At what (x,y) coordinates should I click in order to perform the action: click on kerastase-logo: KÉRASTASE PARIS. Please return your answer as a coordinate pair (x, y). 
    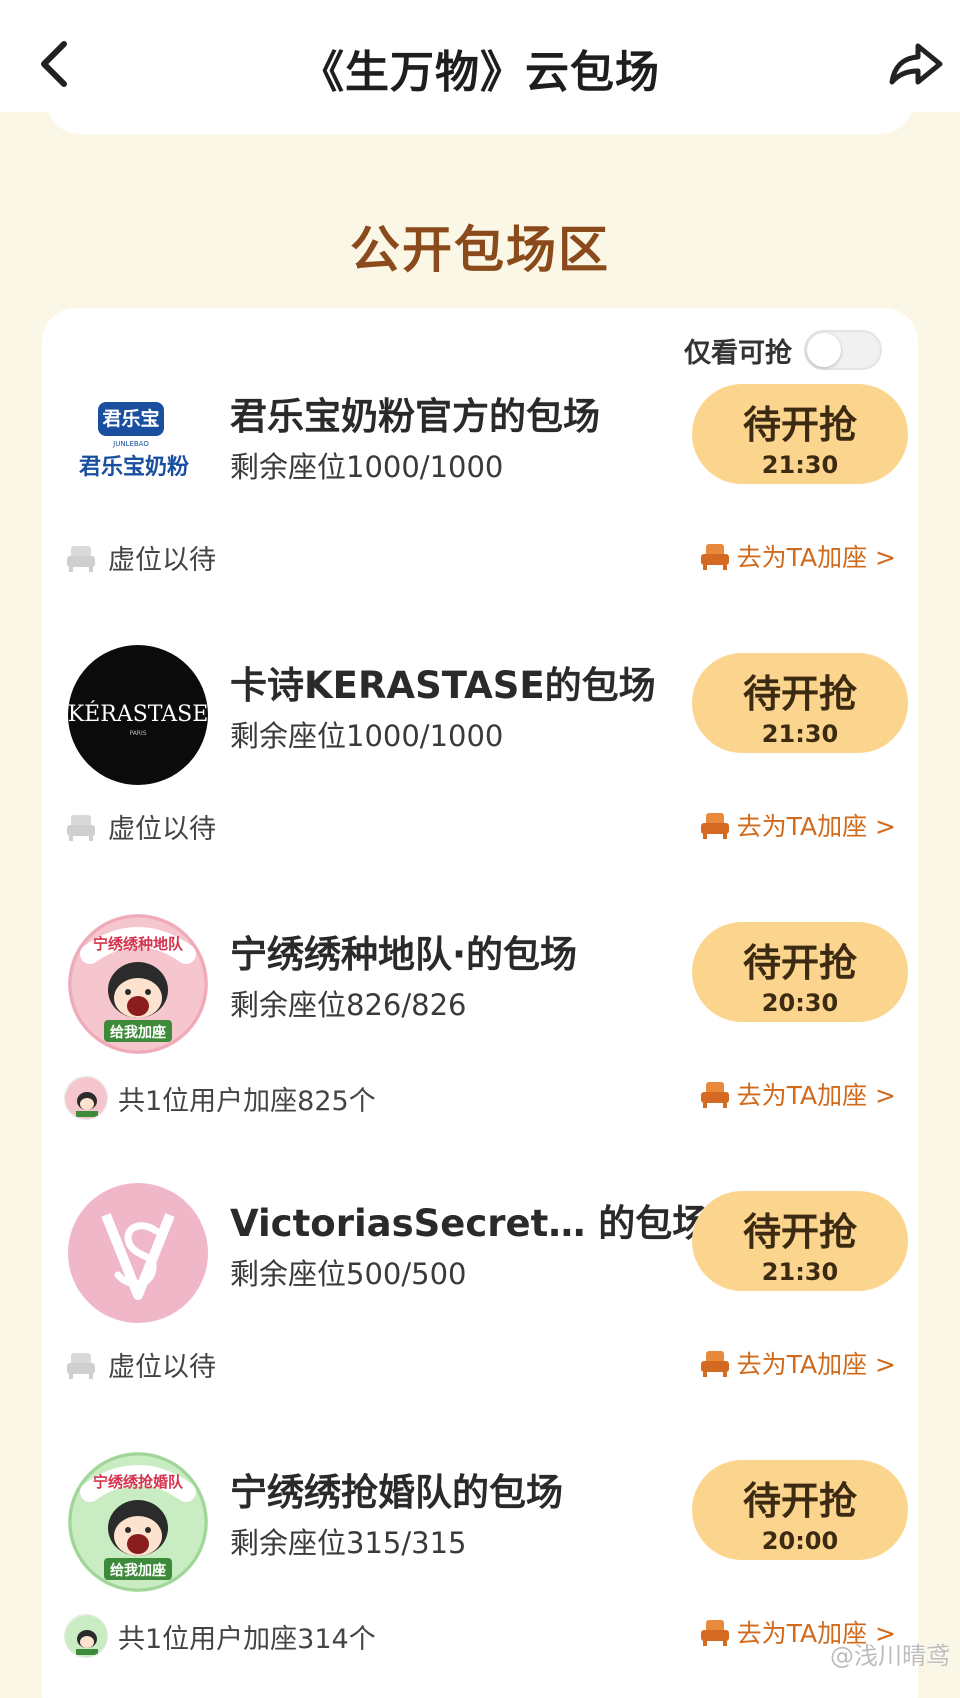
    Looking at the image, I should click on (138, 715).